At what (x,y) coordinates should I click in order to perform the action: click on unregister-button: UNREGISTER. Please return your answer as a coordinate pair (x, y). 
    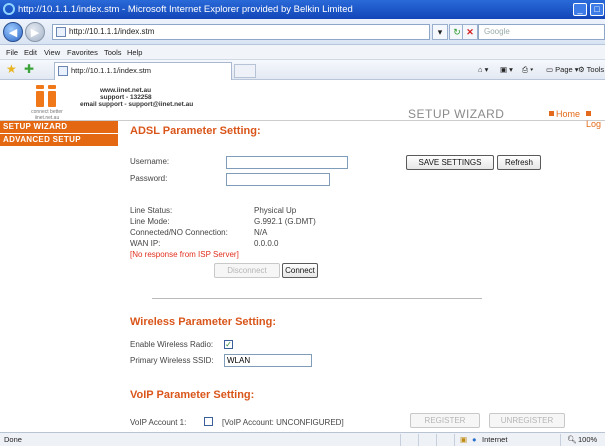
    Looking at the image, I should click on (527, 420).